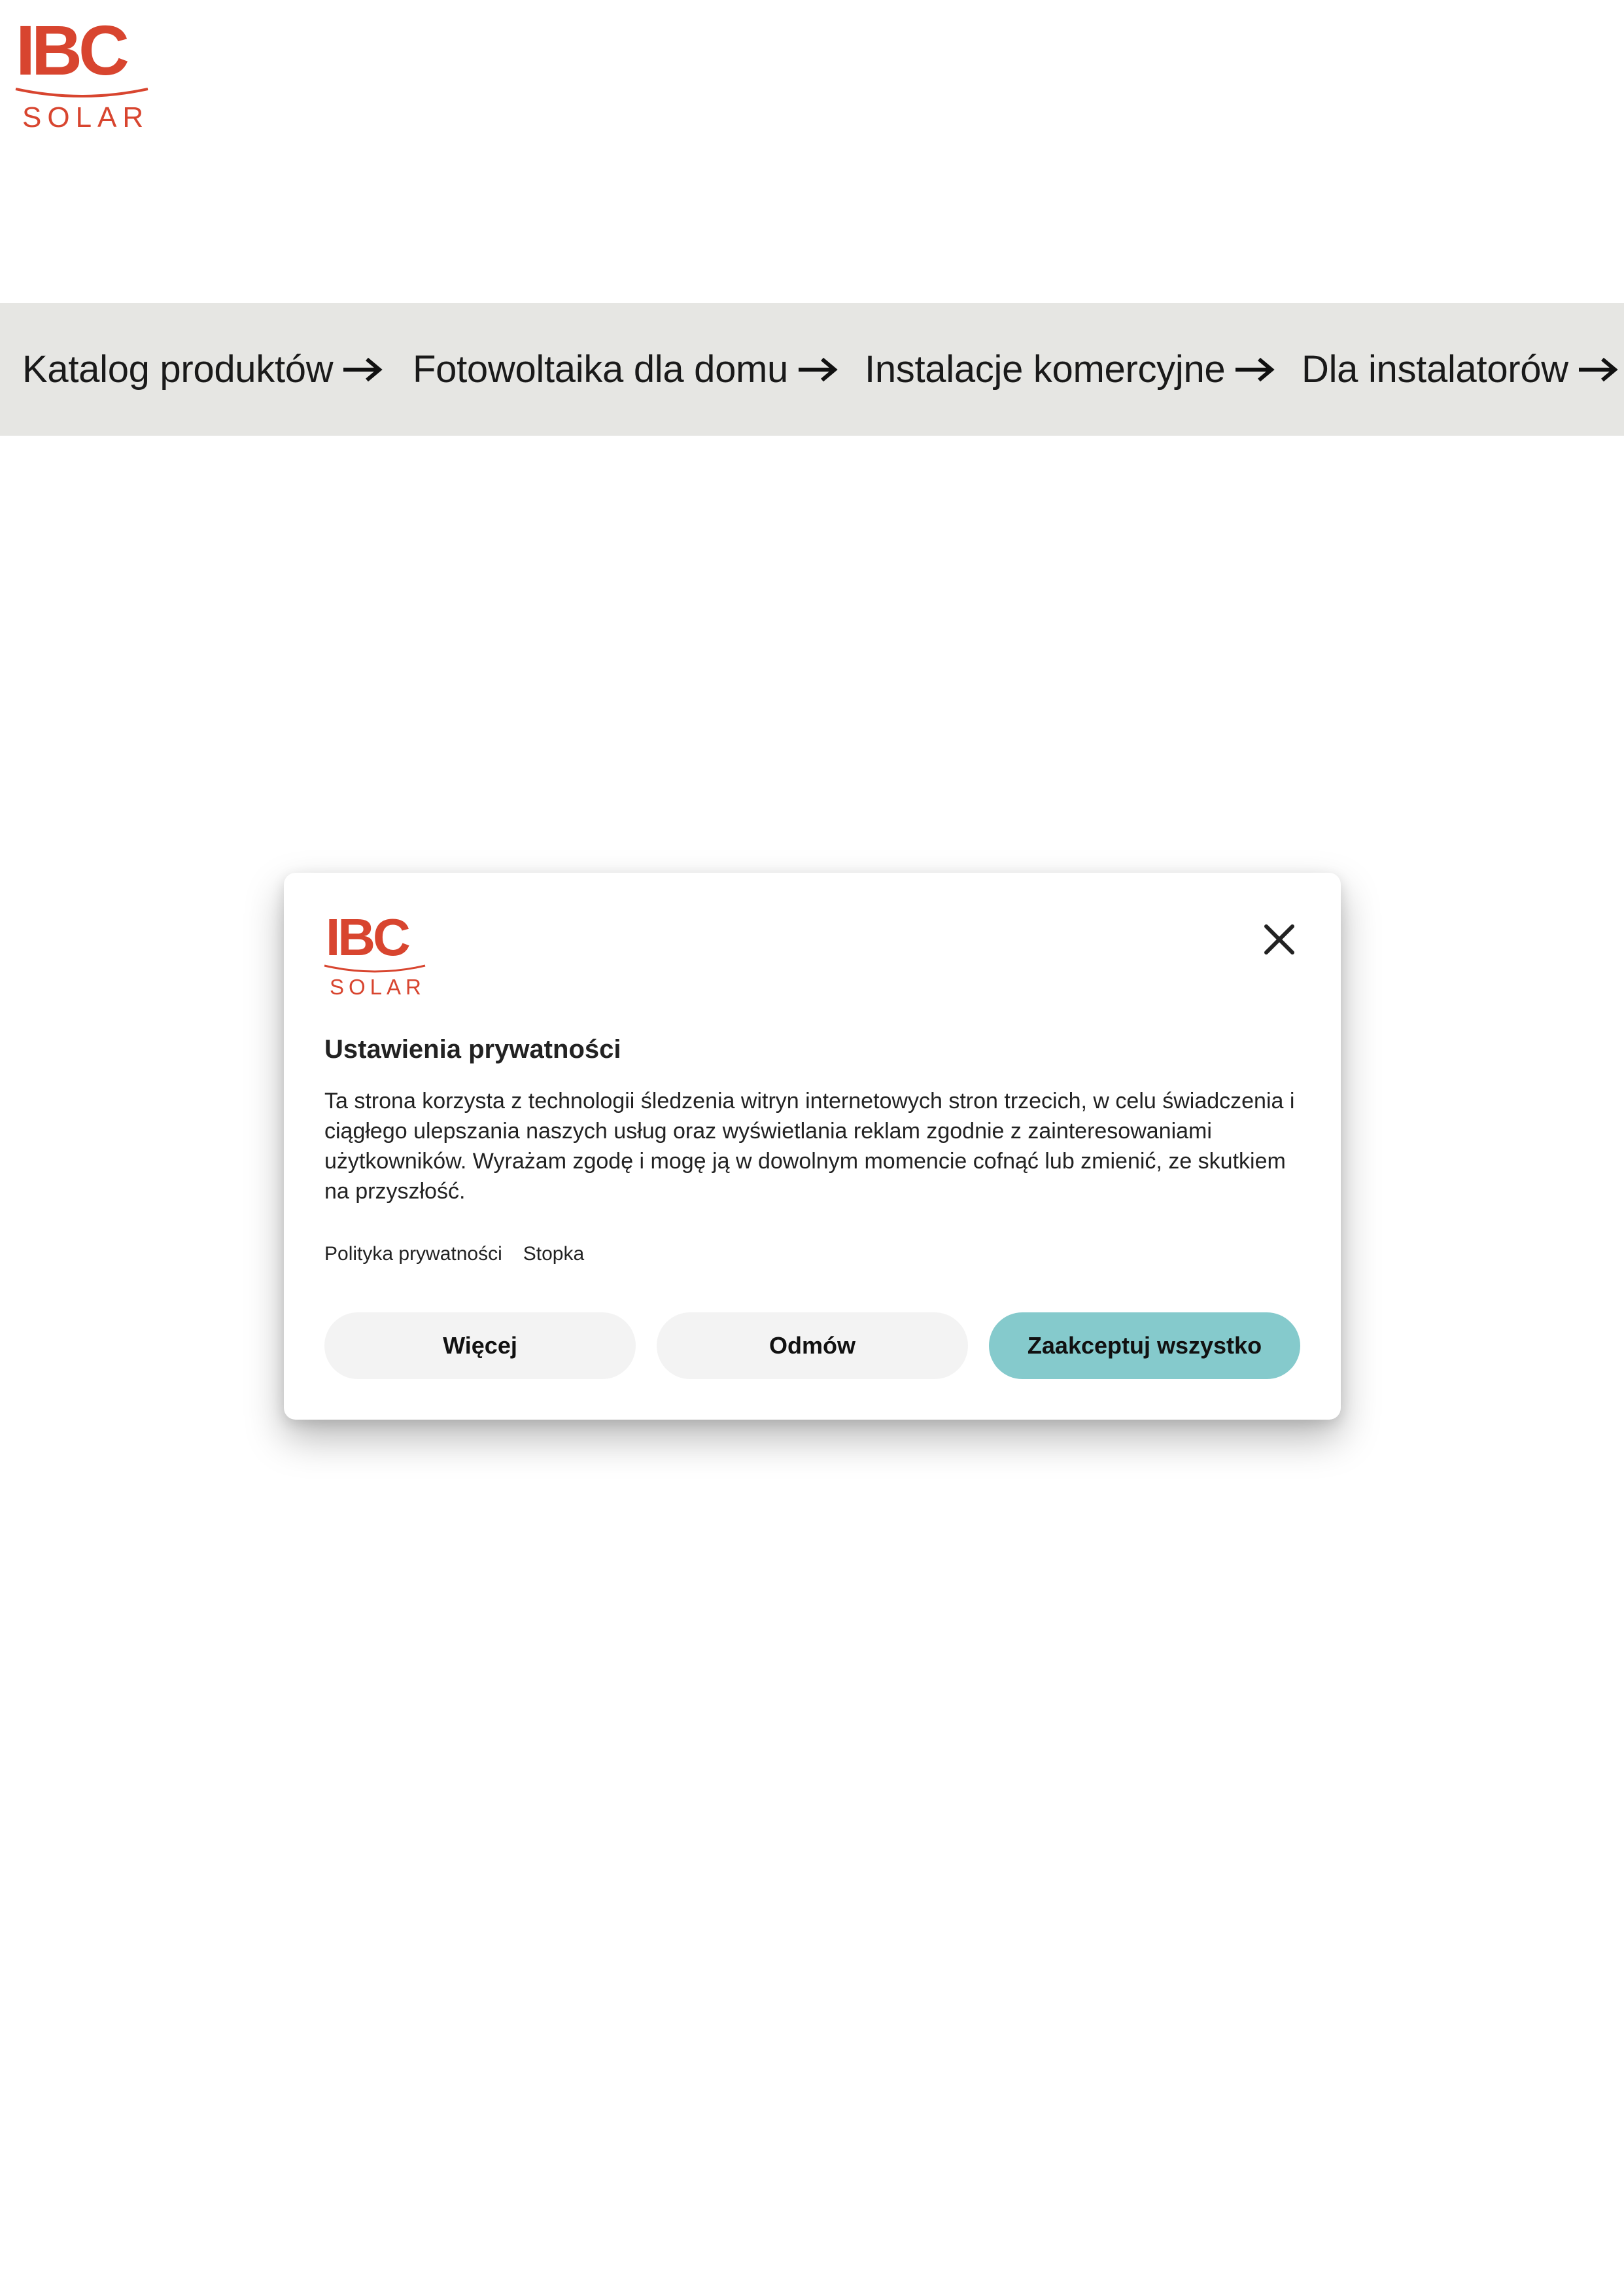 This screenshot has height=2295, width=1624. Describe the element at coordinates (178, 369) in the screenshot. I see `nav-item-label: Katalog produktów` at that location.